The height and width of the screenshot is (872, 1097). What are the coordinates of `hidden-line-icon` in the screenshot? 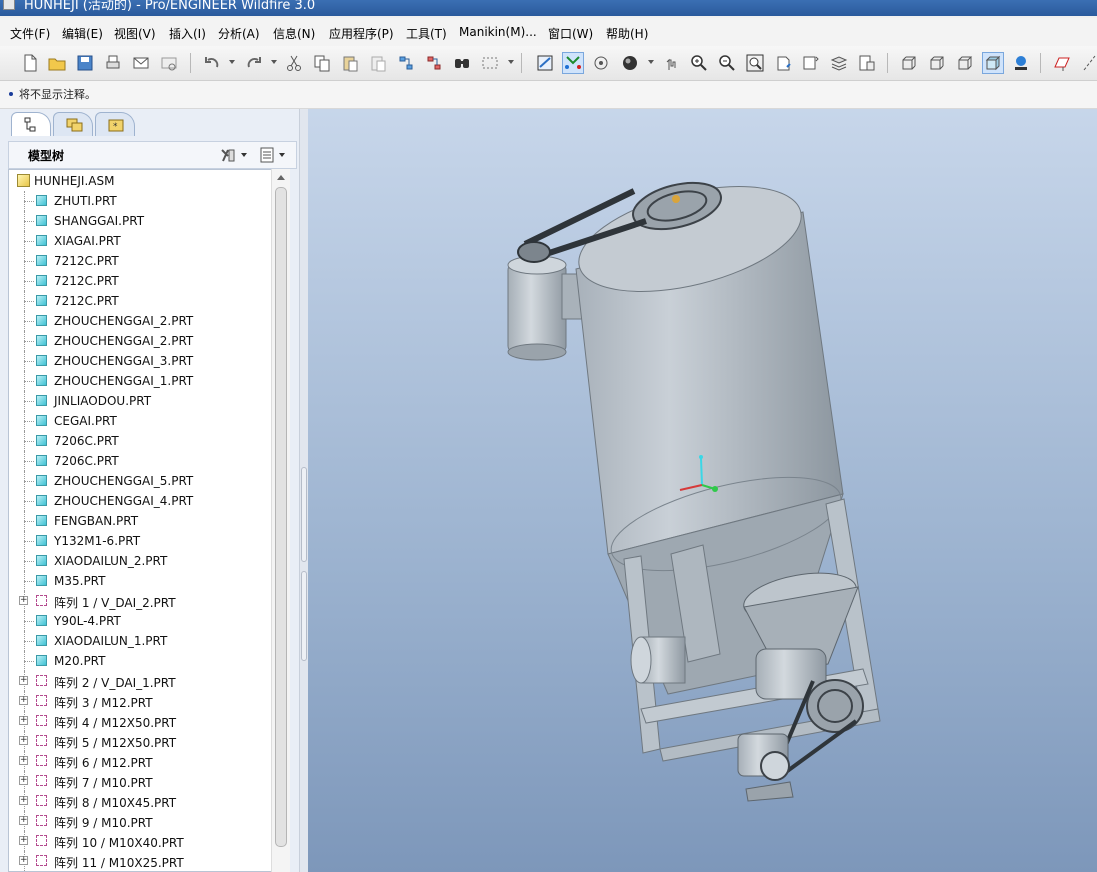 It's located at (937, 63).